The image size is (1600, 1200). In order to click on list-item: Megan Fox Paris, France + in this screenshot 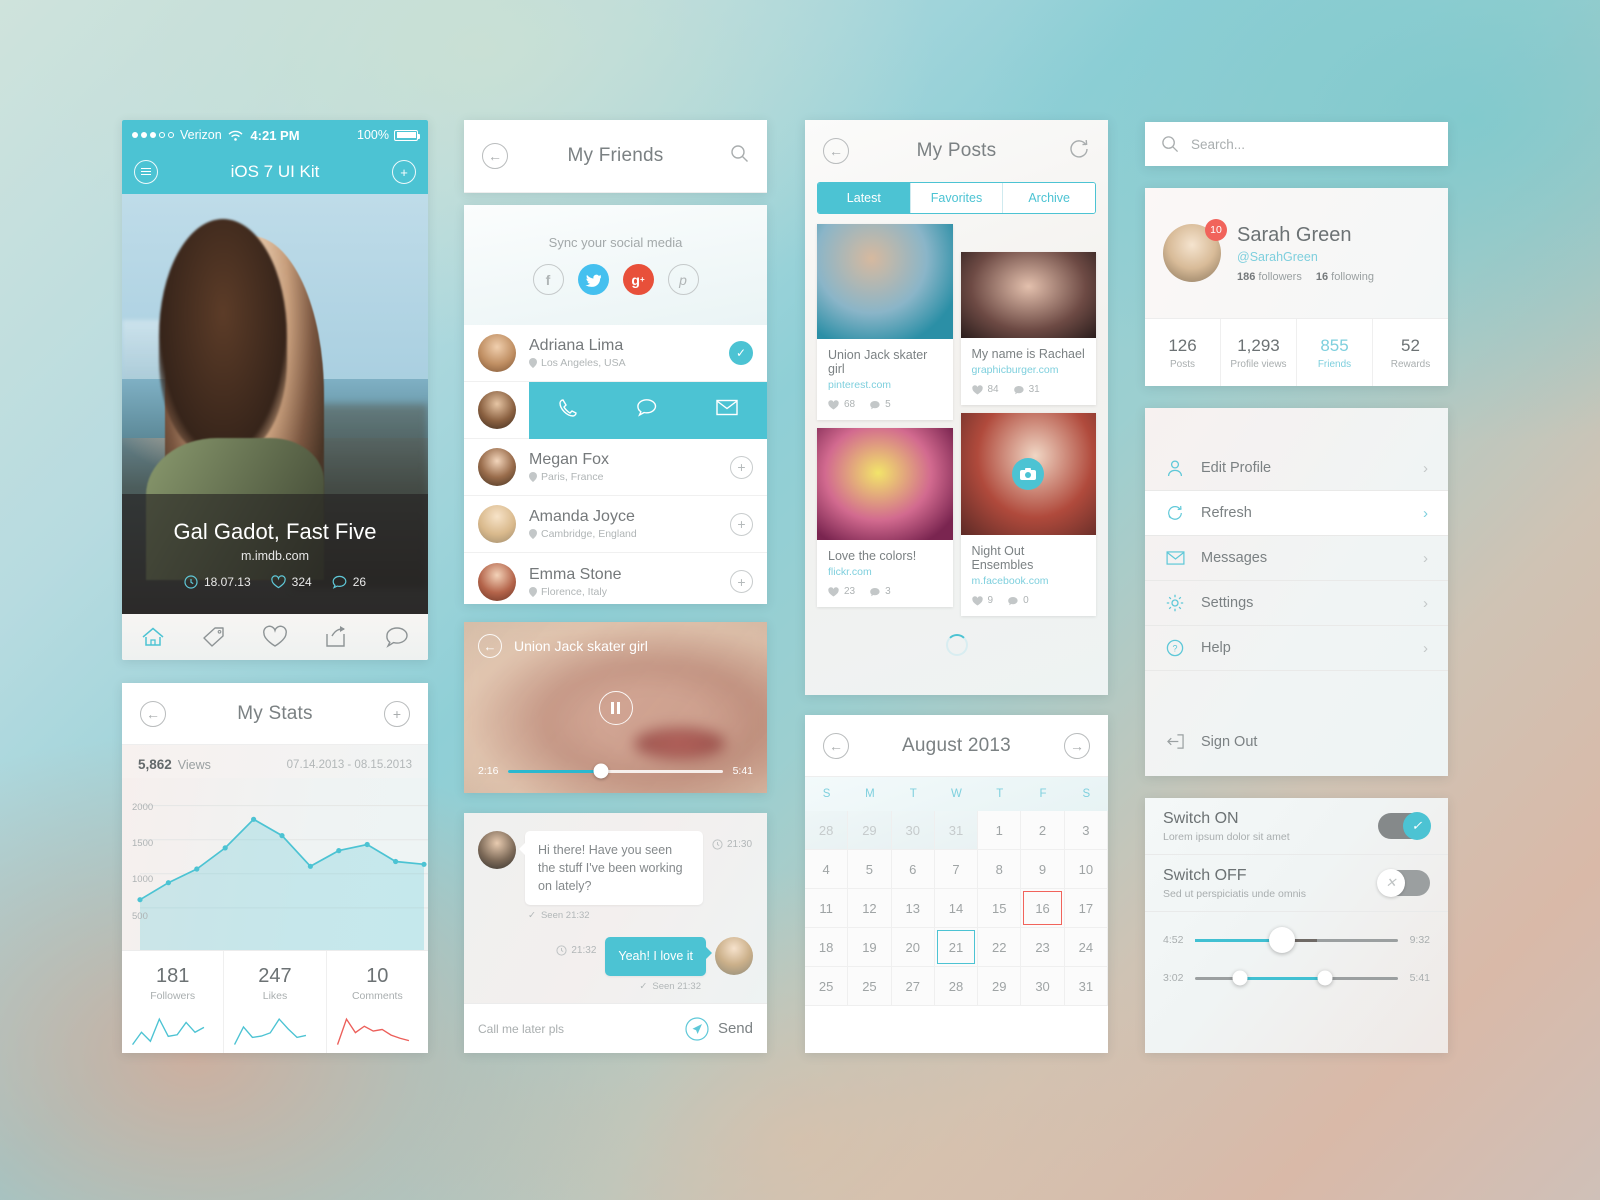, I will do `click(615, 467)`.